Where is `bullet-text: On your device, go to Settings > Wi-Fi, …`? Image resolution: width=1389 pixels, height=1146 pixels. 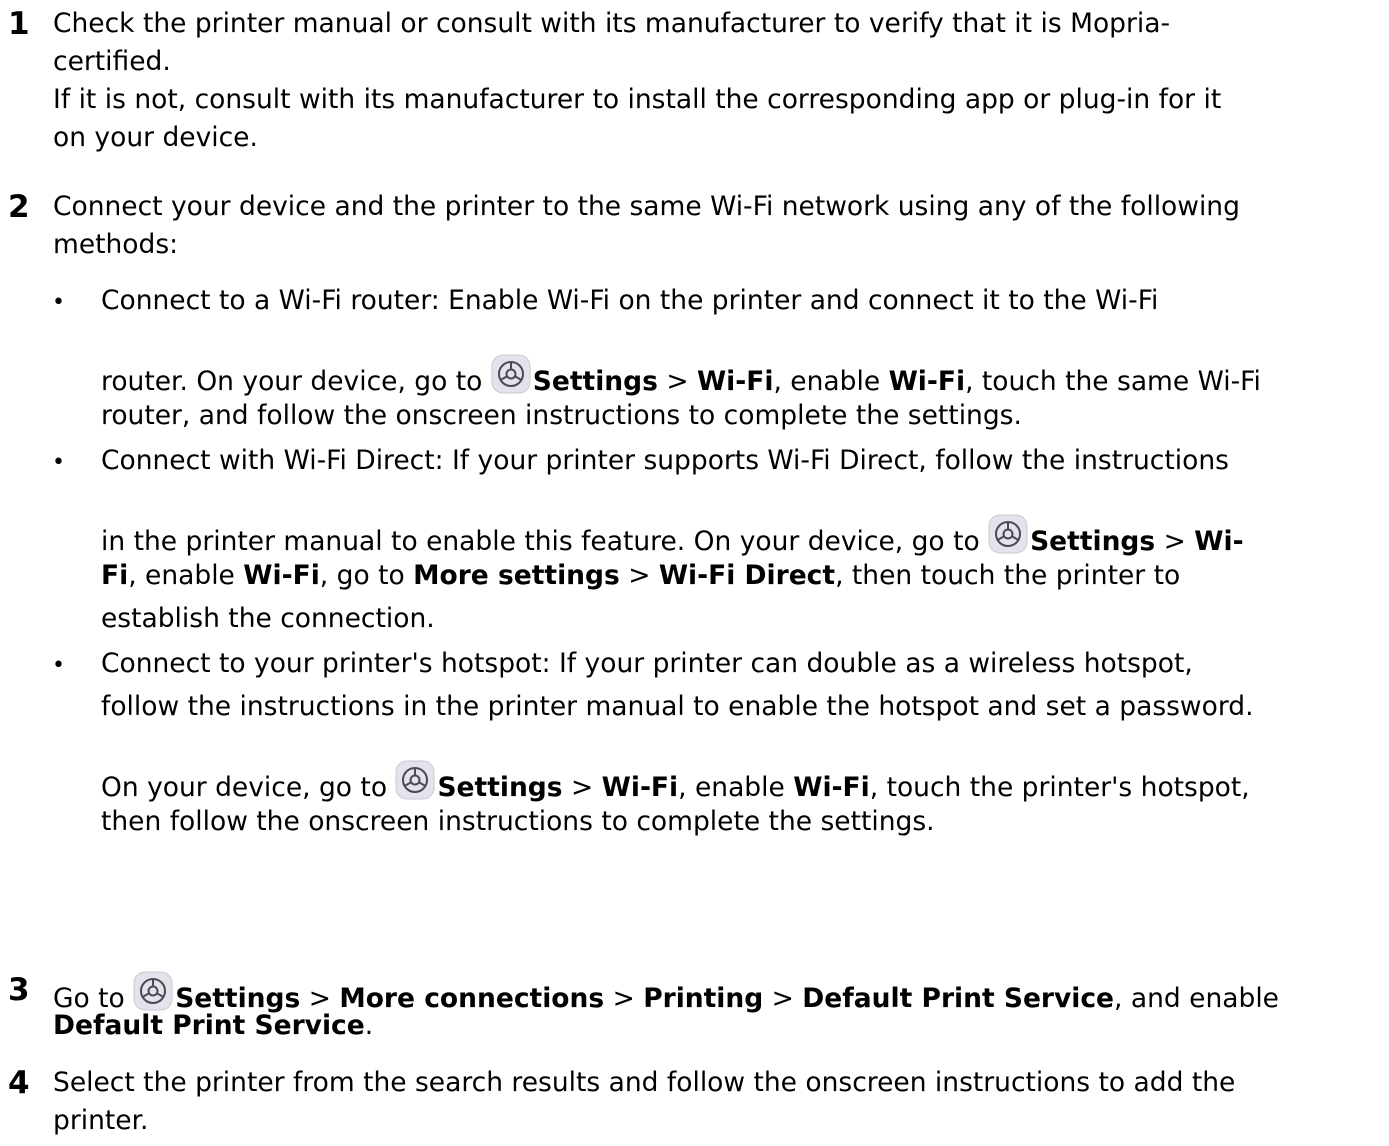
bullet-text: On your device, go to Settings > Wi-Fi, … is located at coordinates (675, 783).